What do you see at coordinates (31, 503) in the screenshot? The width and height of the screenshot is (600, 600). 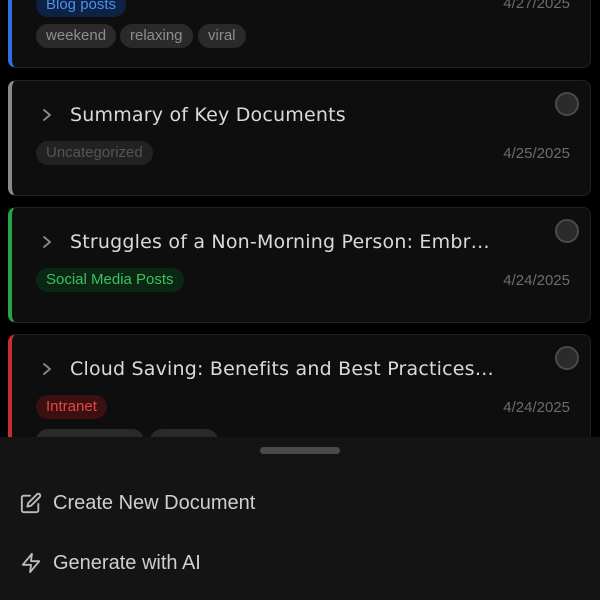 I see `edit-icon` at bounding box center [31, 503].